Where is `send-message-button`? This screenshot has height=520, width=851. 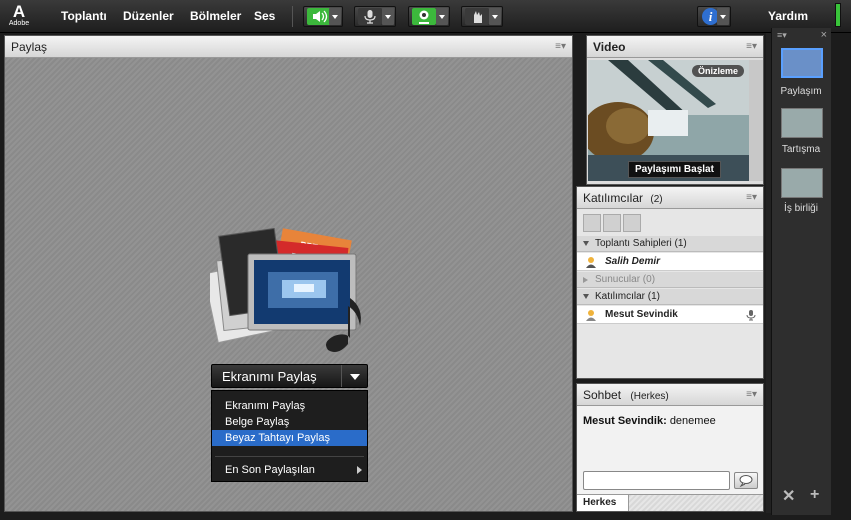 send-message-button is located at coordinates (746, 480).